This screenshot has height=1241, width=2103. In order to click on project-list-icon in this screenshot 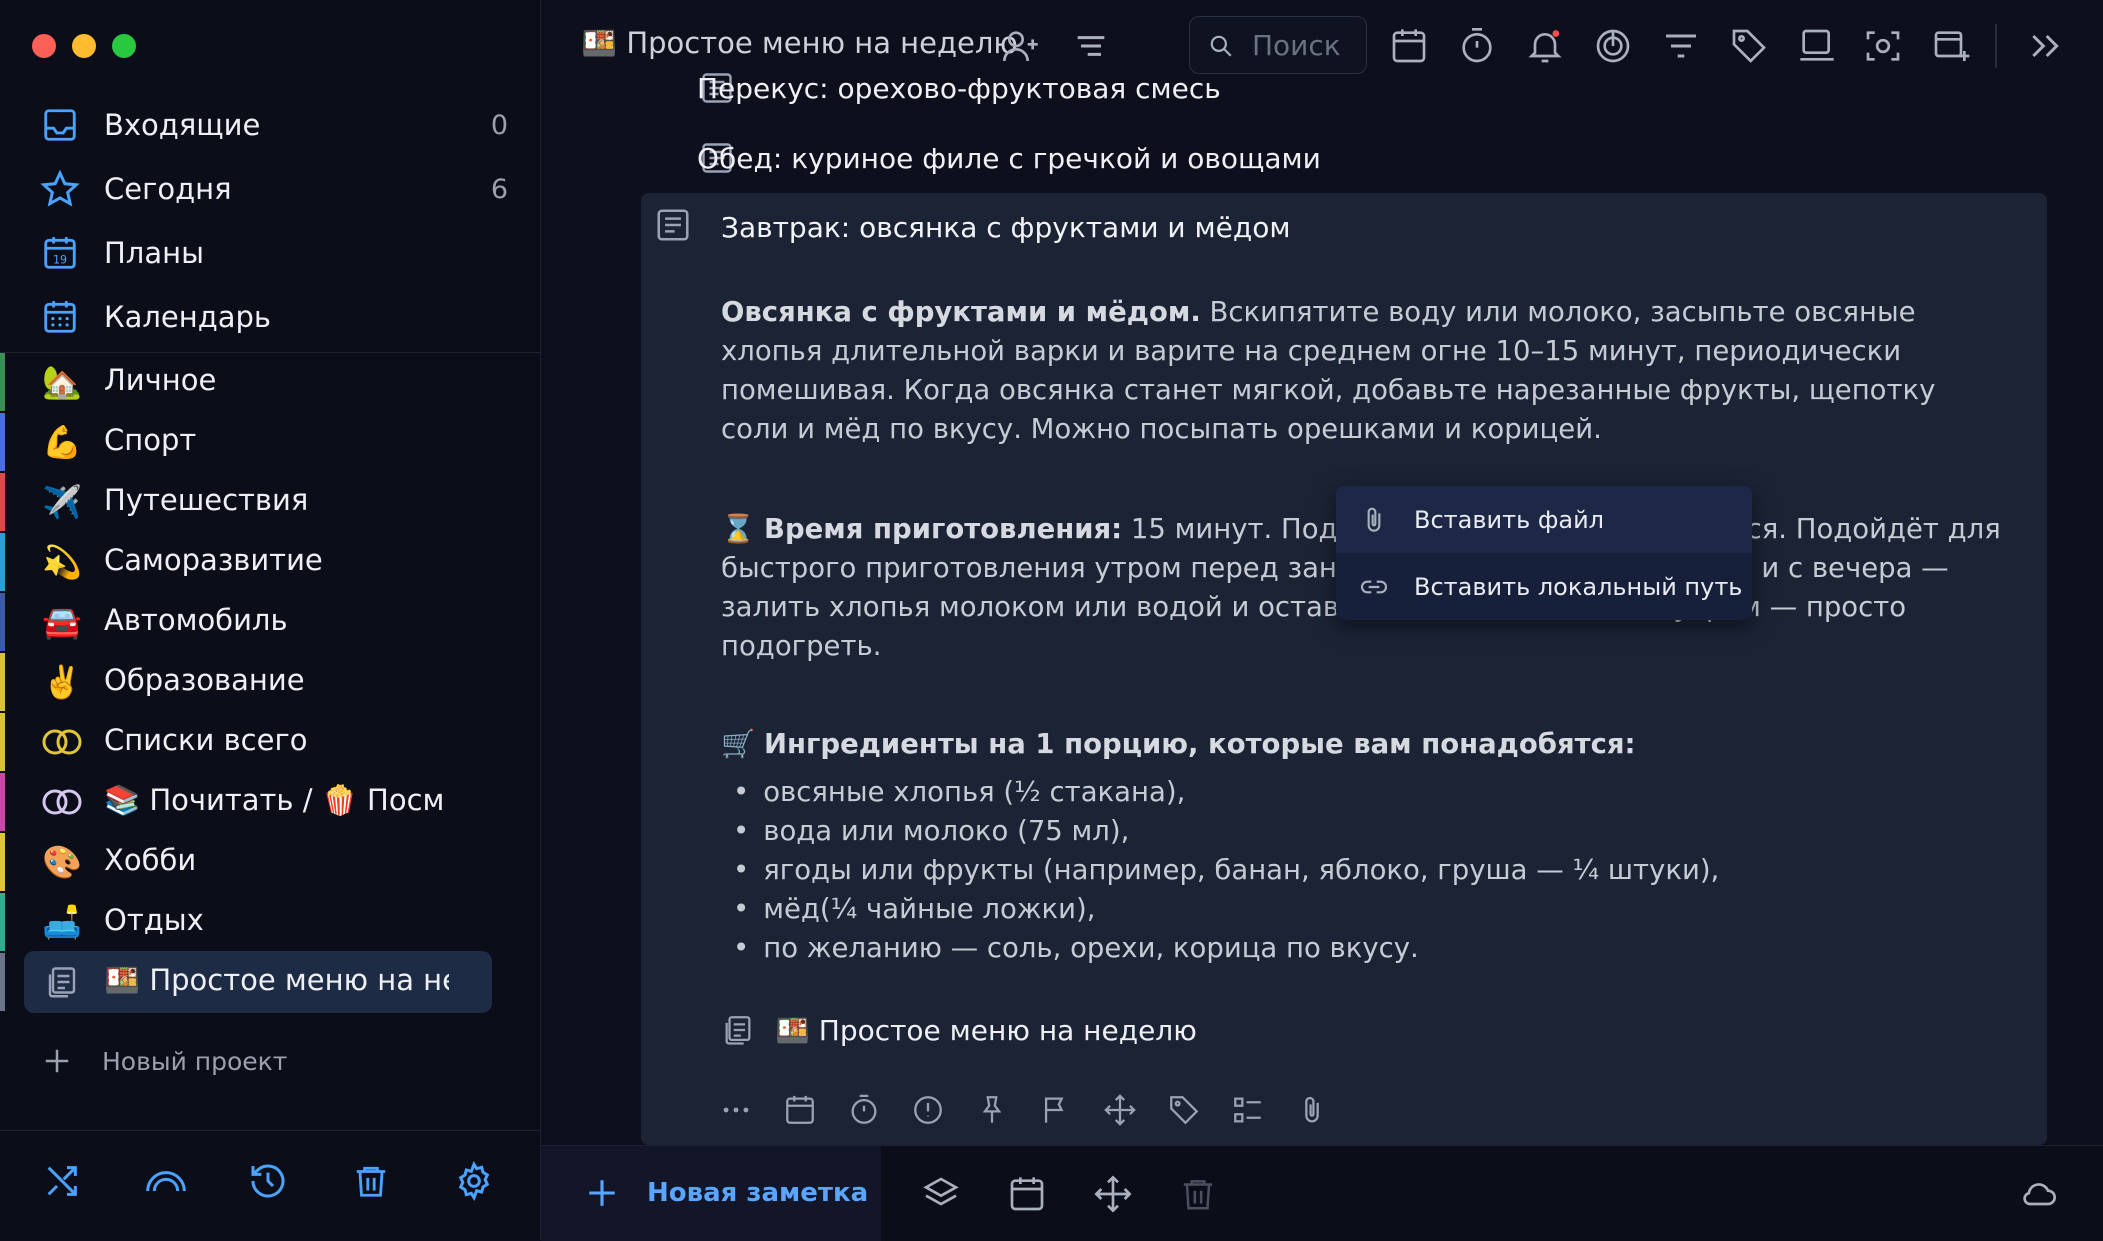, I will do `click(738, 1030)`.